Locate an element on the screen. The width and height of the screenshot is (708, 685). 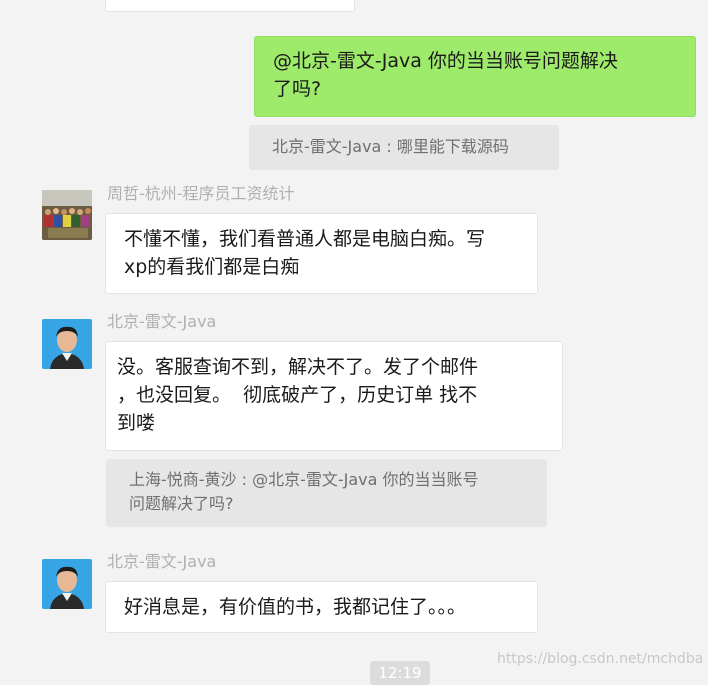
timestamp: 12:19 is located at coordinates (400, 673).